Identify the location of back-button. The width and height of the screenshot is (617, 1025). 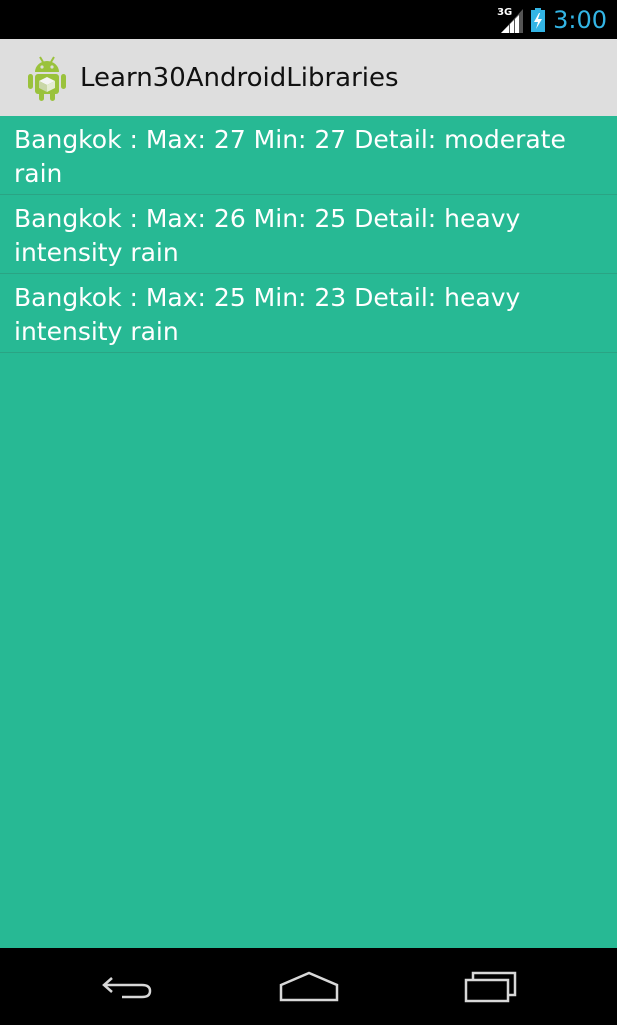
(129, 986).